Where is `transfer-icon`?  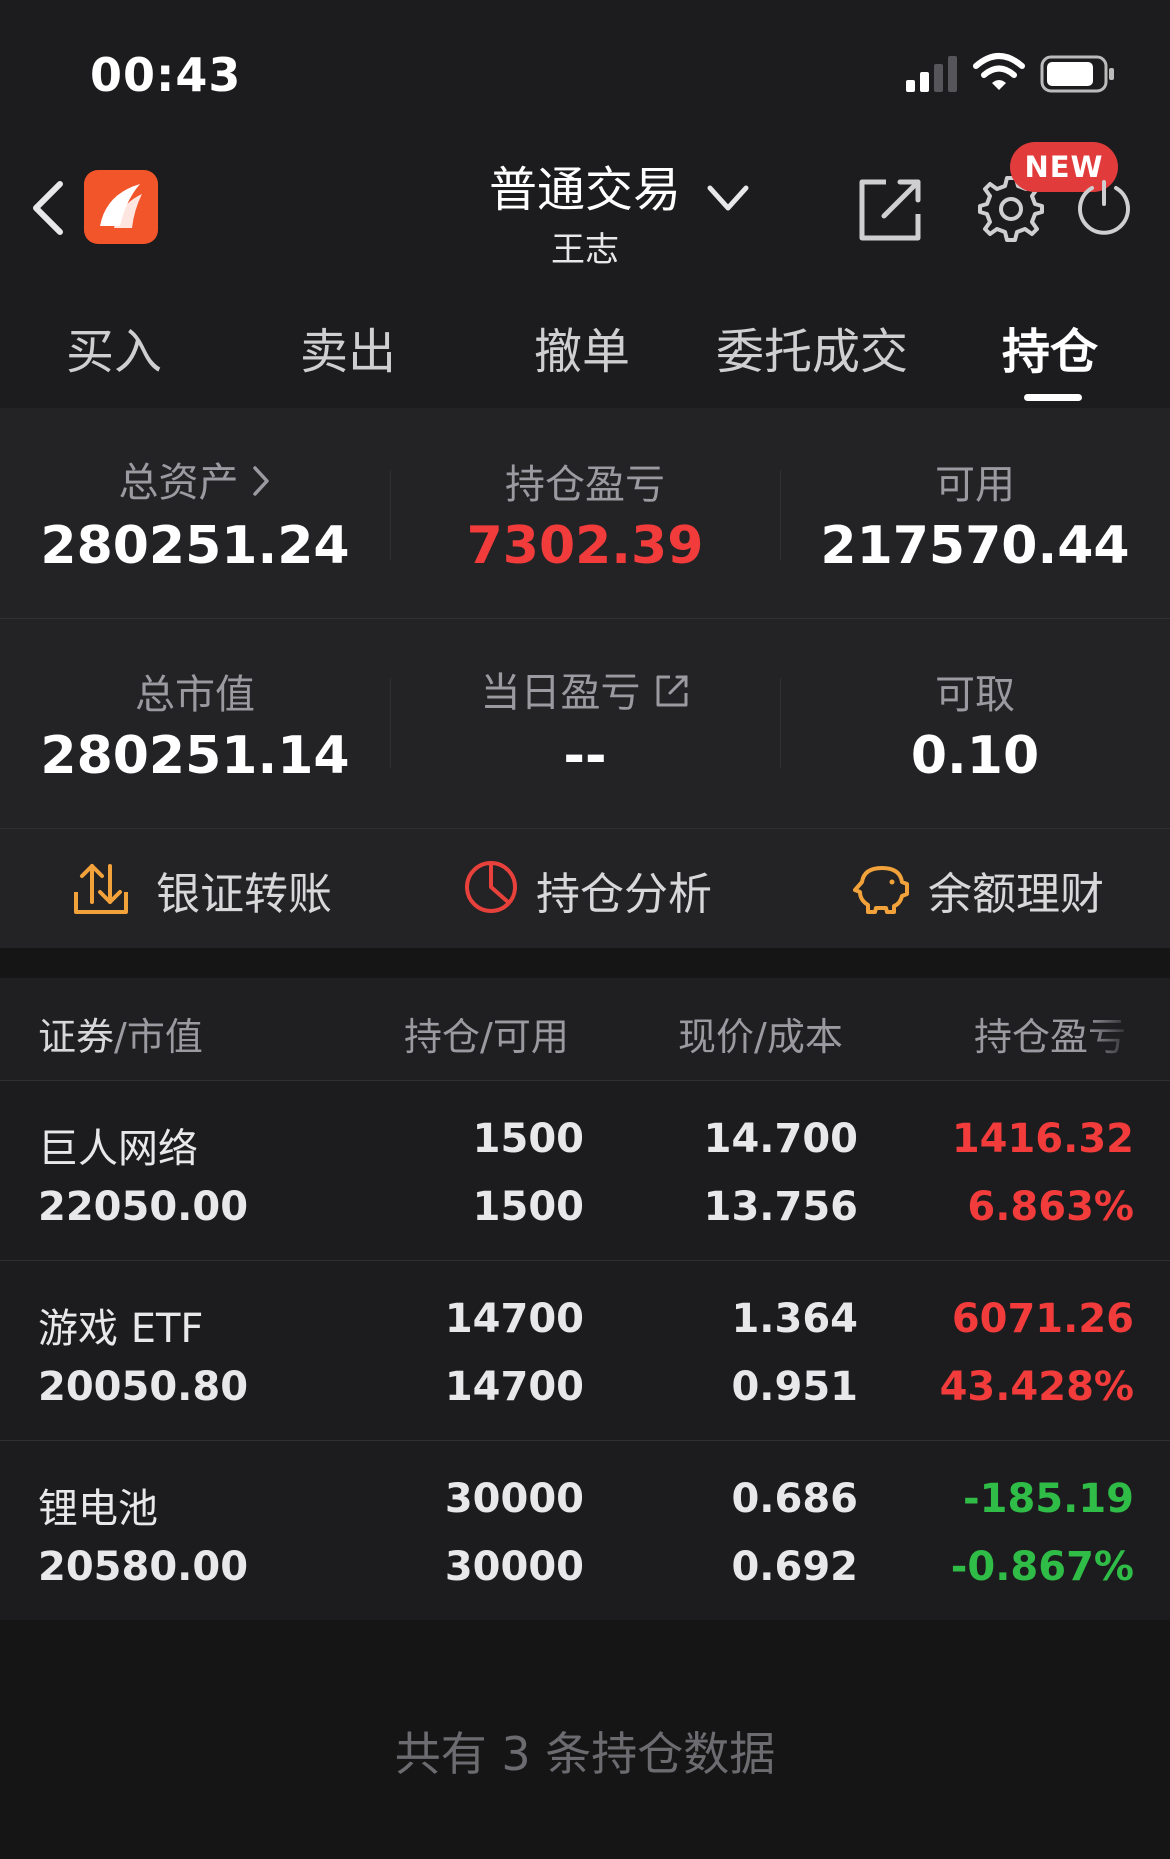
transfer-icon is located at coordinates (101, 887).